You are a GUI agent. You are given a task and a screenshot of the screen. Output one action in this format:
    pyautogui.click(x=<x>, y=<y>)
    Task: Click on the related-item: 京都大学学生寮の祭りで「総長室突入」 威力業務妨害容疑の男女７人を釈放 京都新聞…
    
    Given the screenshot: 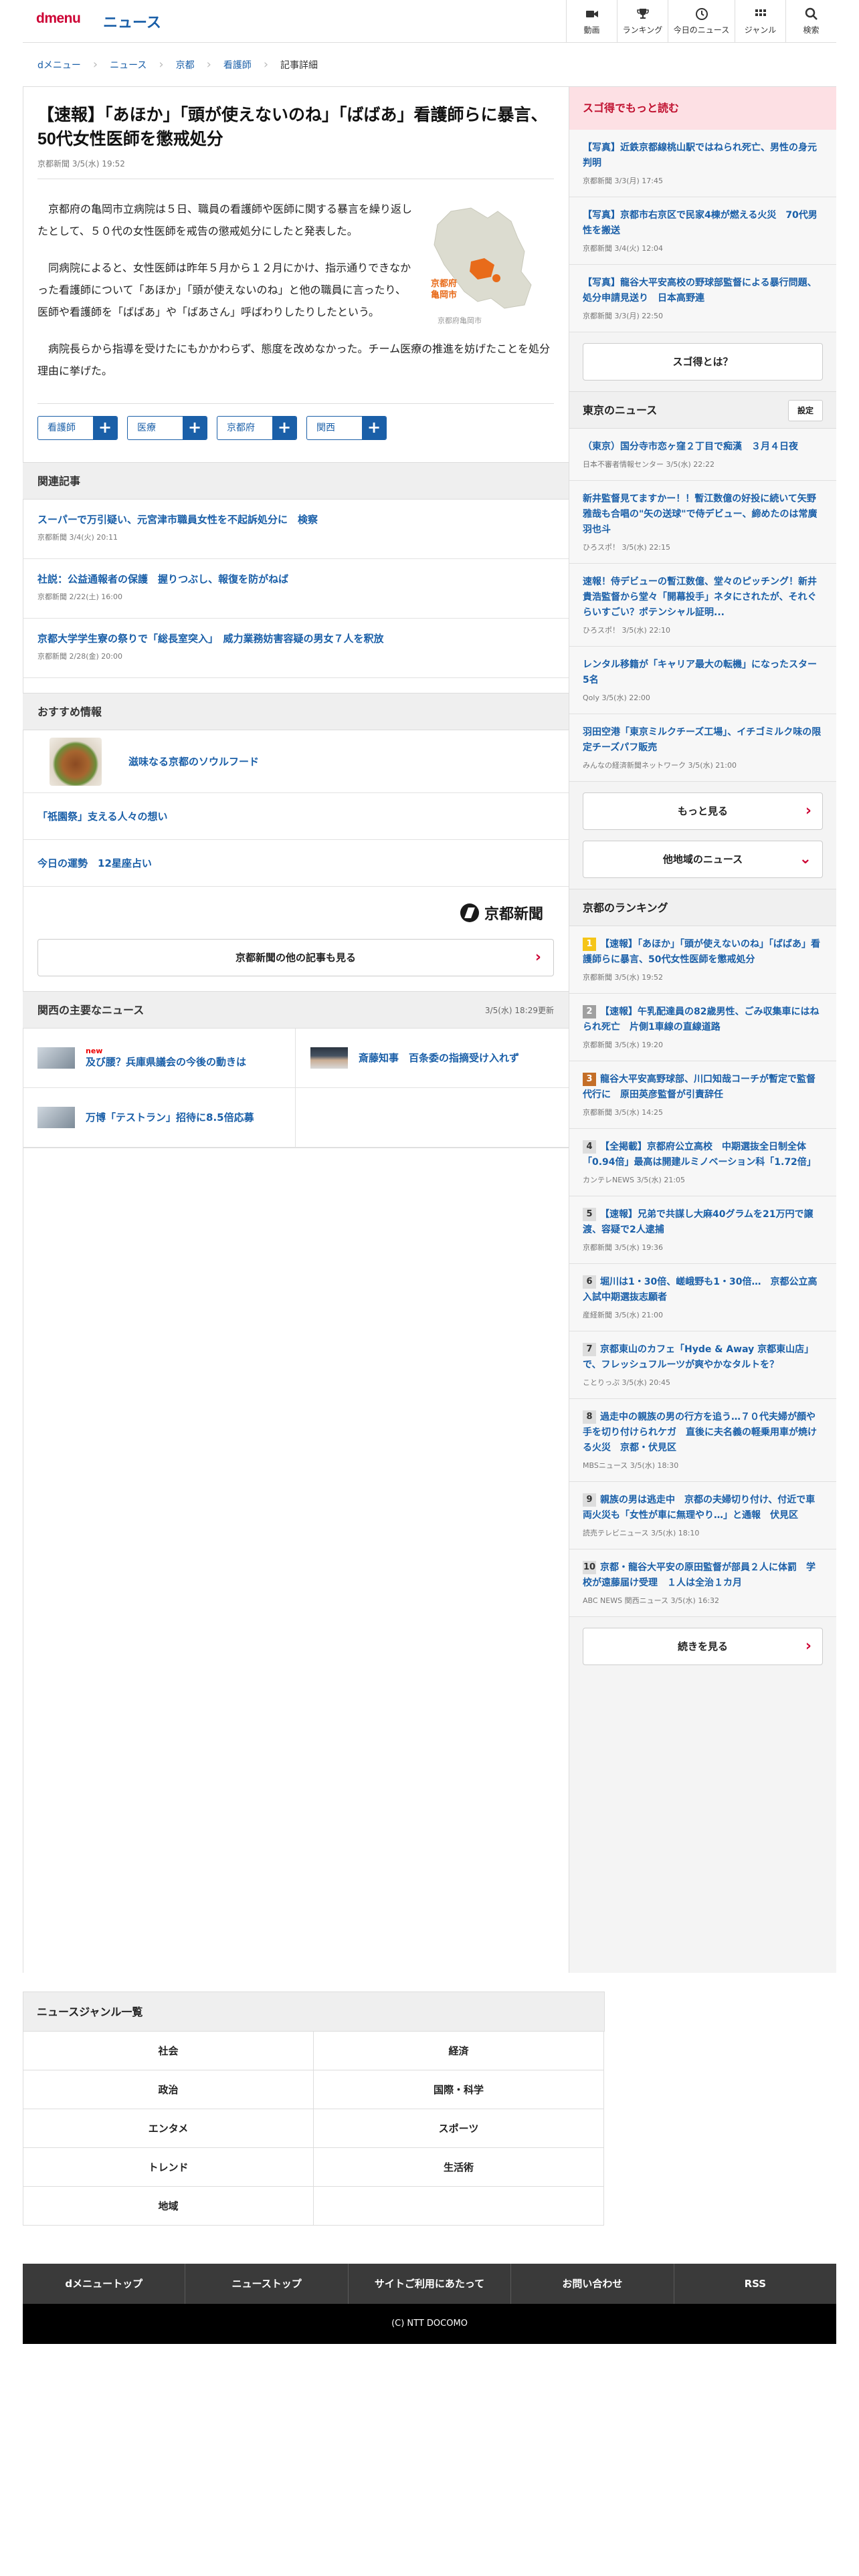 What is the action you would take?
    pyautogui.click(x=296, y=648)
    